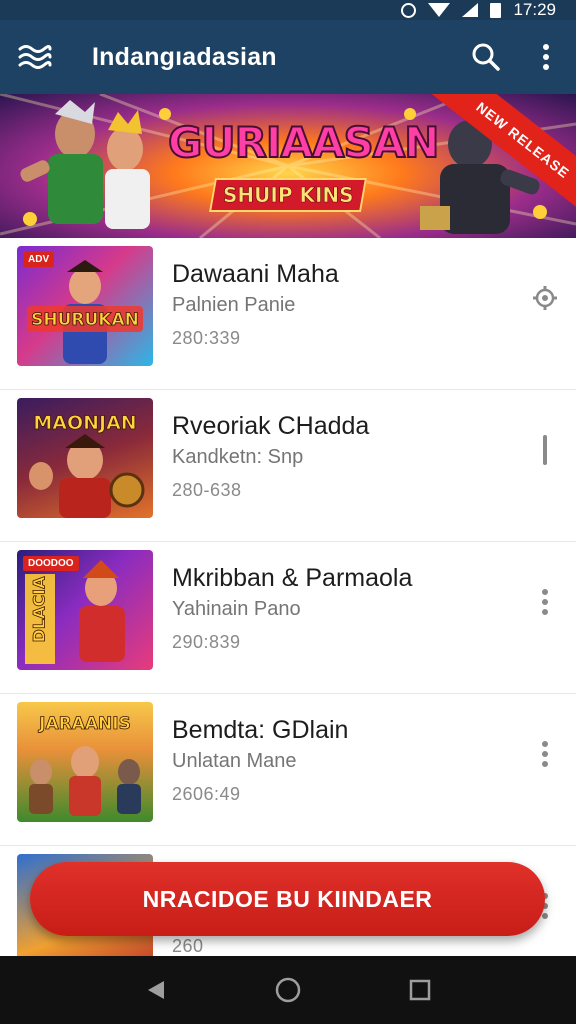 This screenshot has width=576, height=1024. Describe the element at coordinates (236, 609) in the screenshot. I see `game-subtitle: Yahinain Pano` at that location.